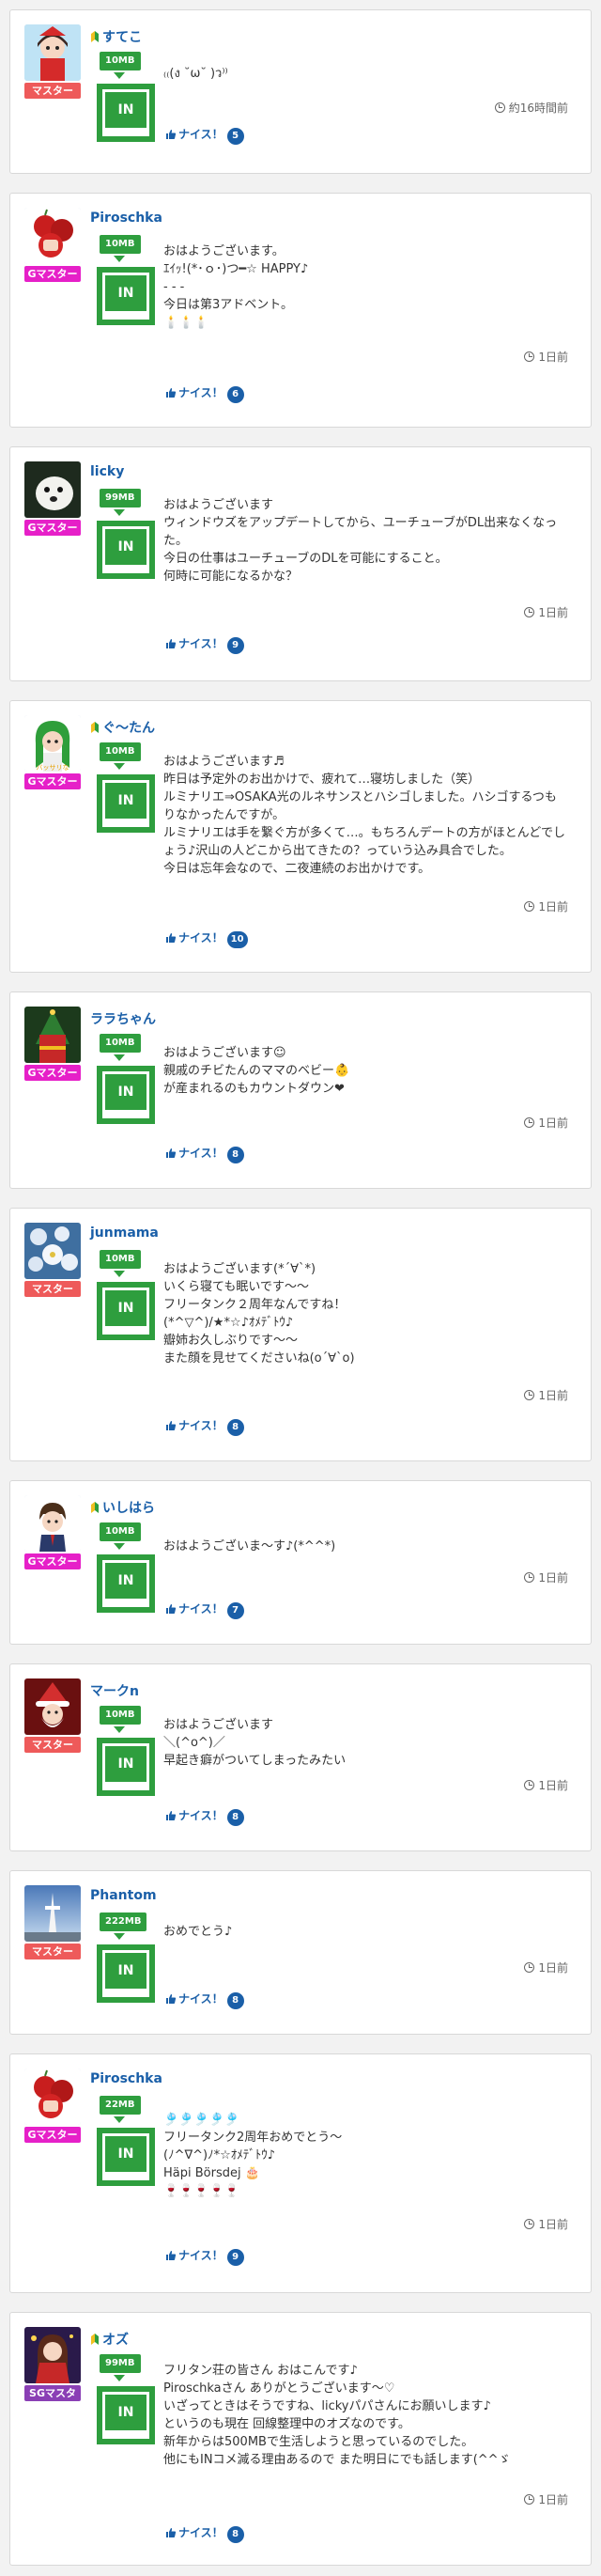 The width and height of the screenshot is (601, 2576). I want to click on user-name: Phantom, so click(123, 1895).